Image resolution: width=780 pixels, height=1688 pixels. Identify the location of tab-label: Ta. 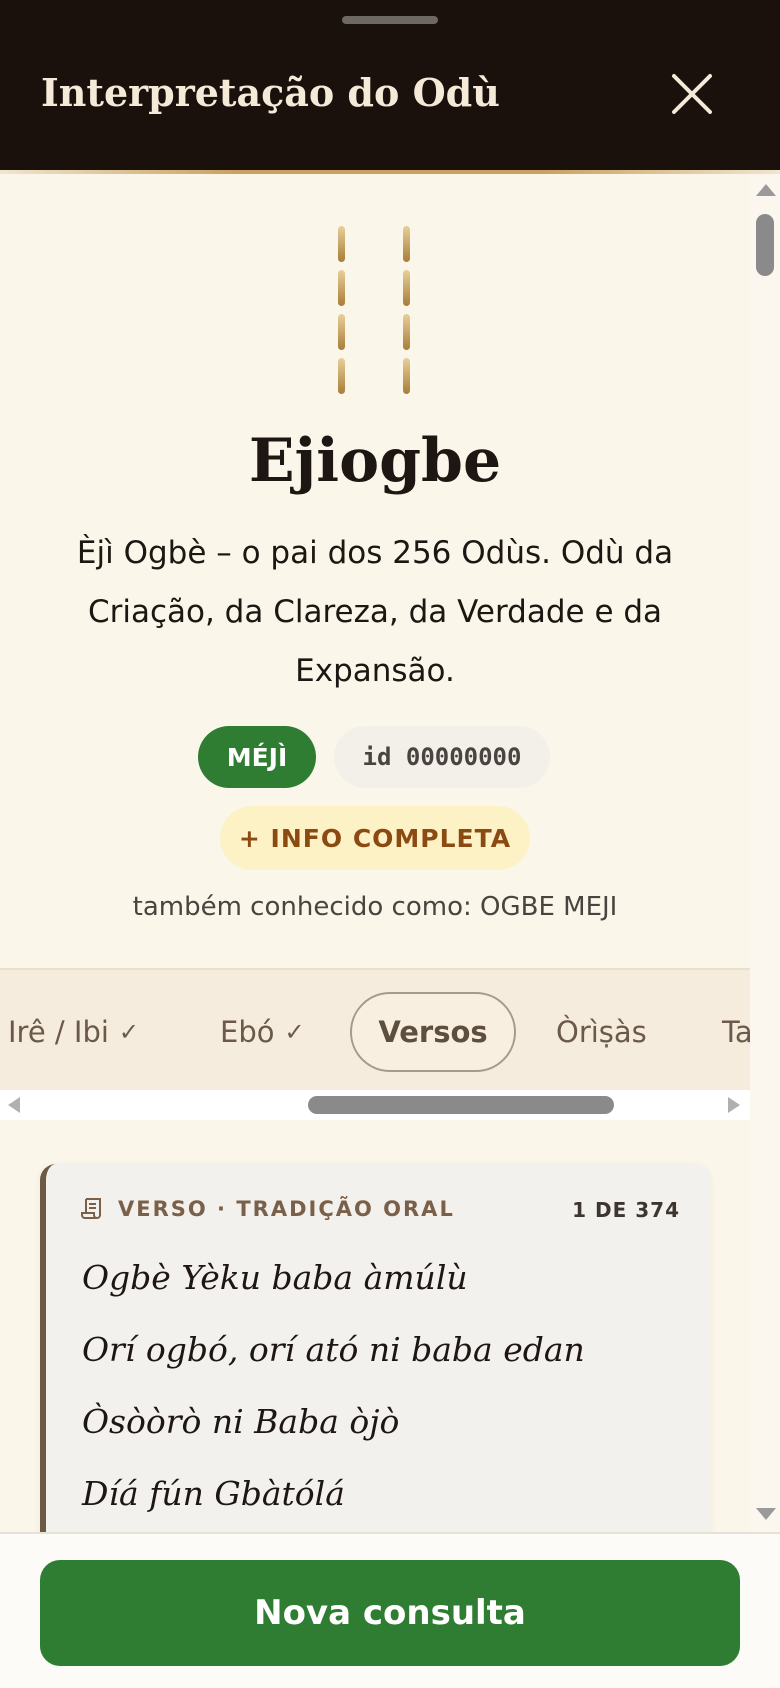
(736, 1032).